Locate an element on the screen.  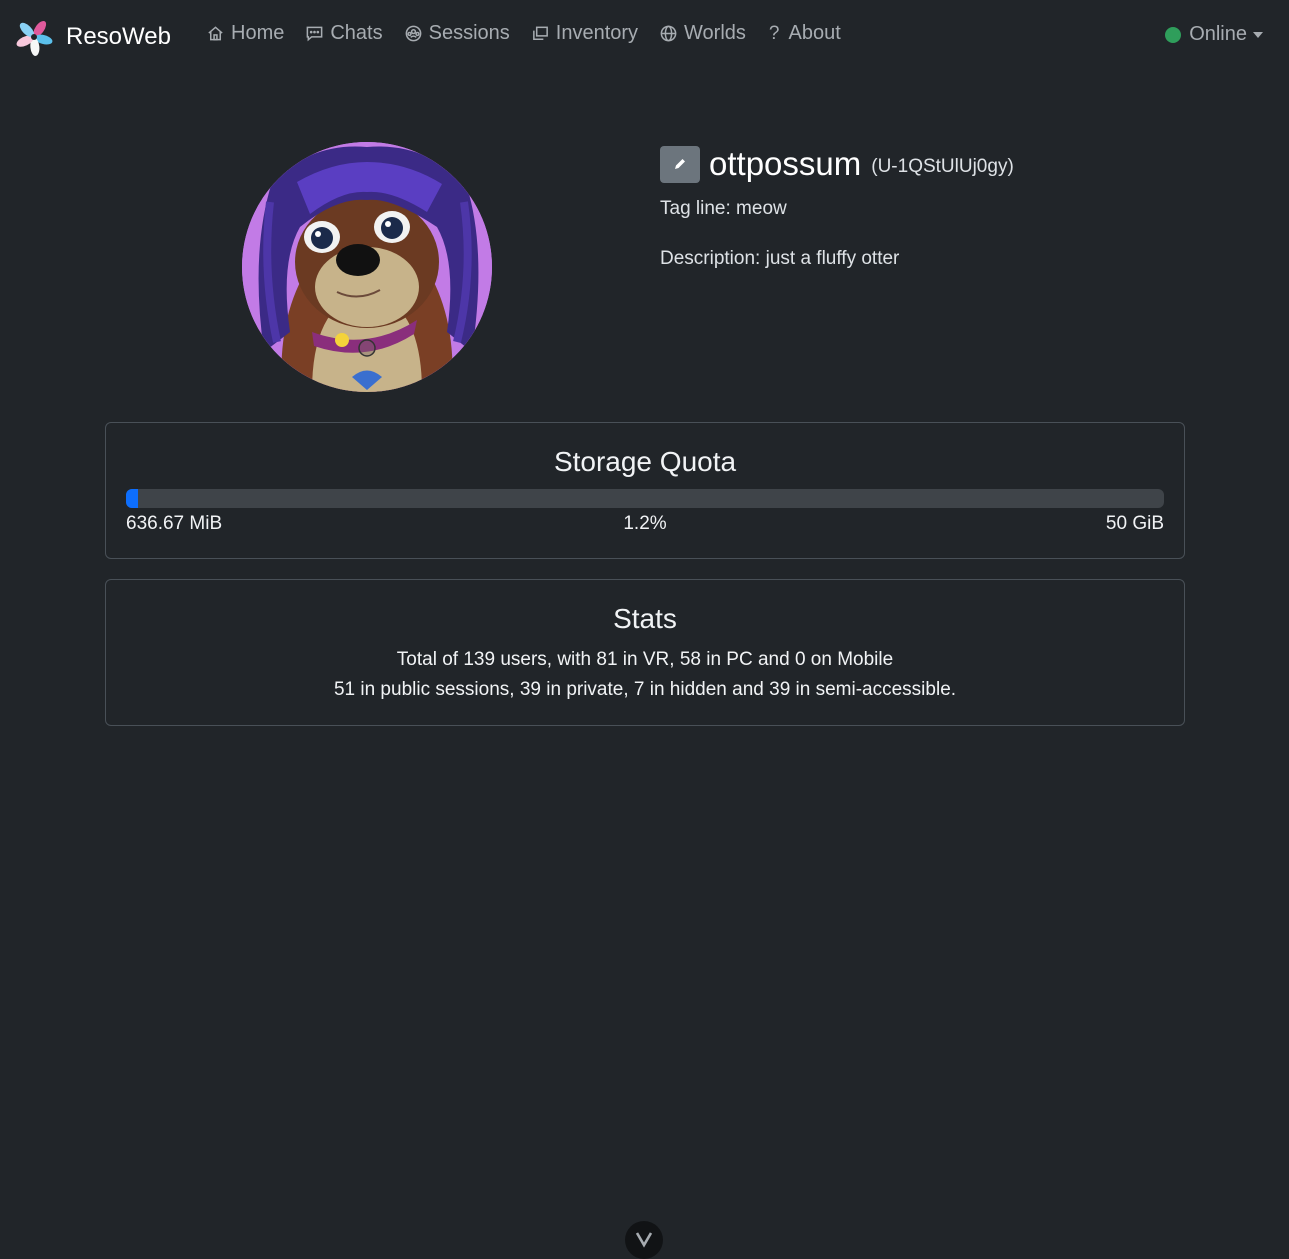
storage-progress-fill is located at coordinates (132, 498).